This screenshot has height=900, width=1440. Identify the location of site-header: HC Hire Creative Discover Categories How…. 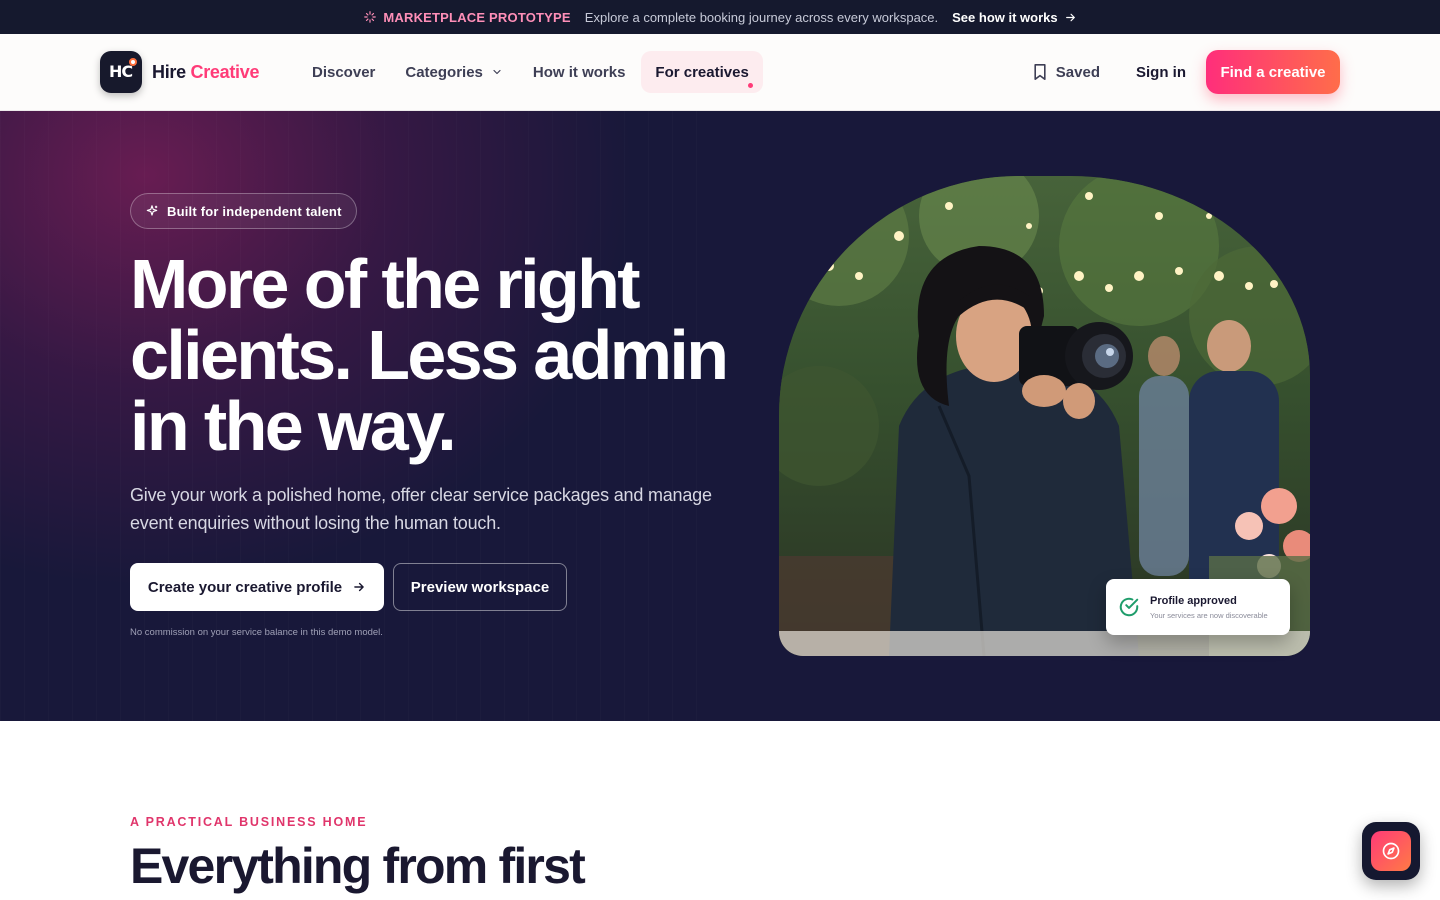
(720, 72).